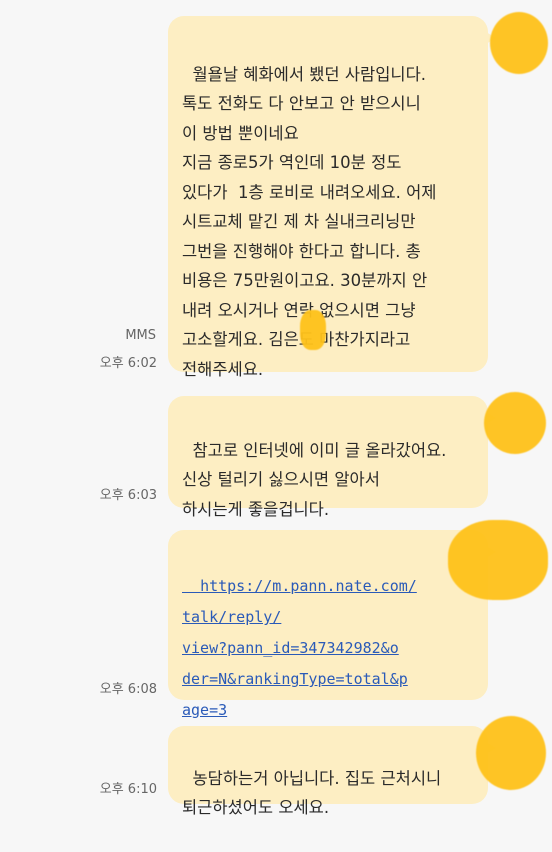 The height and width of the screenshot is (852, 552). Describe the element at coordinates (312, 793) in the screenshot. I see `message-text: 농담하는거 아닙니다. 집도 근처시니 퇴근하셨어도 오세요.` at that location.